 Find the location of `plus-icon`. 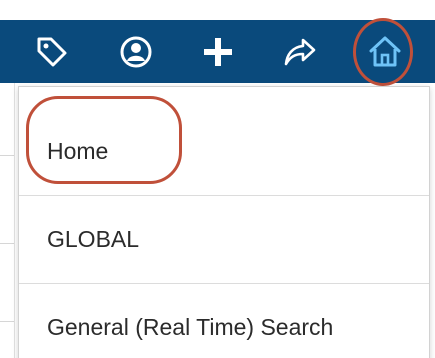

plus-icon is located at coordinates (218, 52).